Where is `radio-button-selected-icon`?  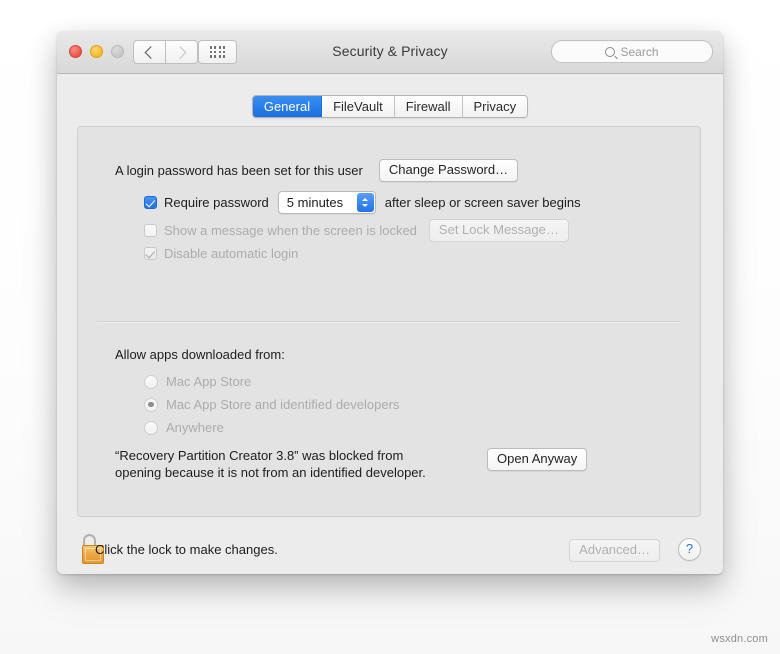
radio-button-selected-icon is located at coordinates (151, 404).